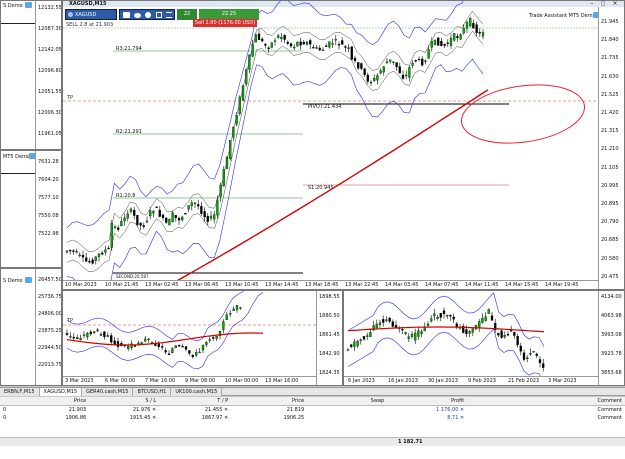 Image resolution: width=625 pixels, height=459 pixels. Describe the element at coordinates (269, 401) in the screenshot. I see `header-price2: Price` at that location.